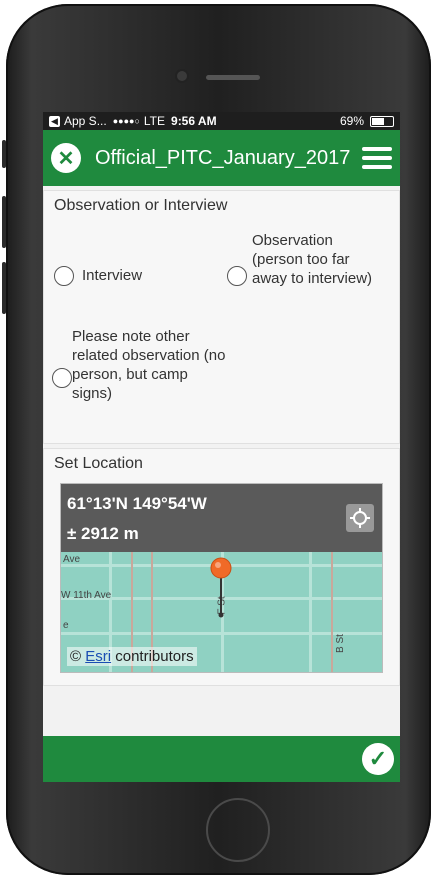 This screenshot has width=439, height=879. Describe the element at coordinates (137, 503) in the screenshot. I see `coordinate-readout: 61°13'N 149°54'W` at that location.